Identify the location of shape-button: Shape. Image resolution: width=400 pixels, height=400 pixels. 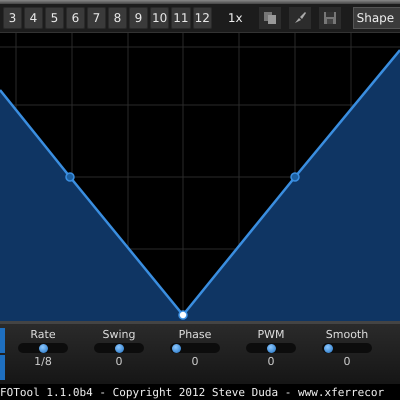
(376, 18).